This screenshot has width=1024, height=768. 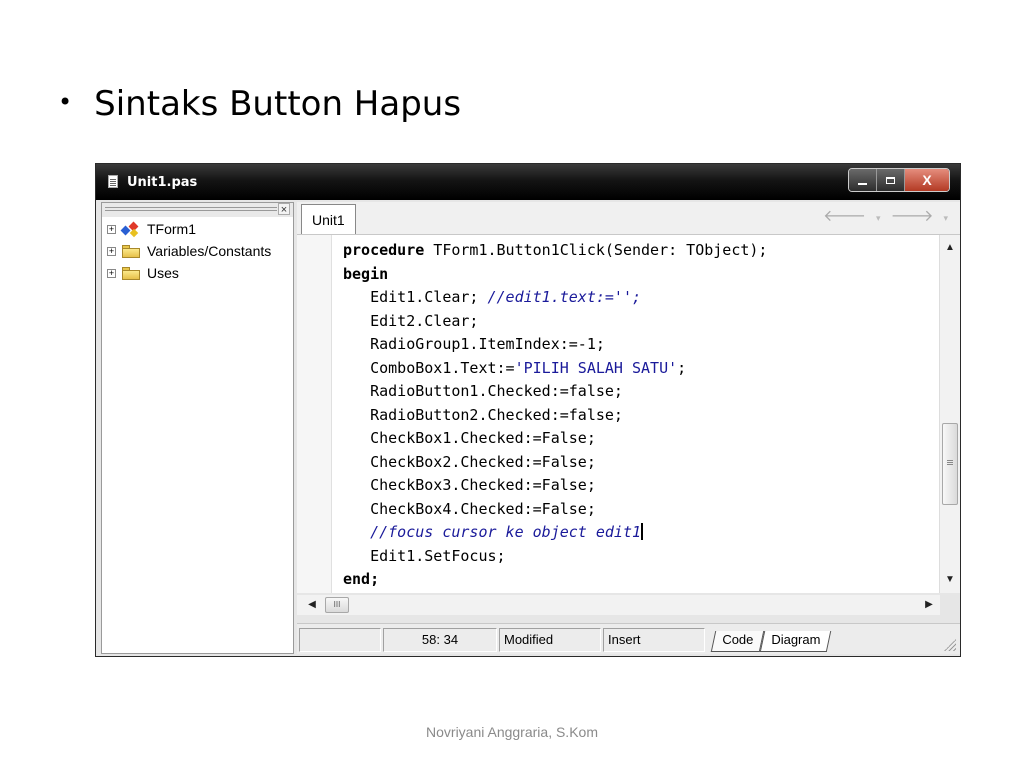 What do you see at coordinates (844, 218) in the screenshot?
I see `back-arrow-icon: 🡐` at bounding box center [844, 218].